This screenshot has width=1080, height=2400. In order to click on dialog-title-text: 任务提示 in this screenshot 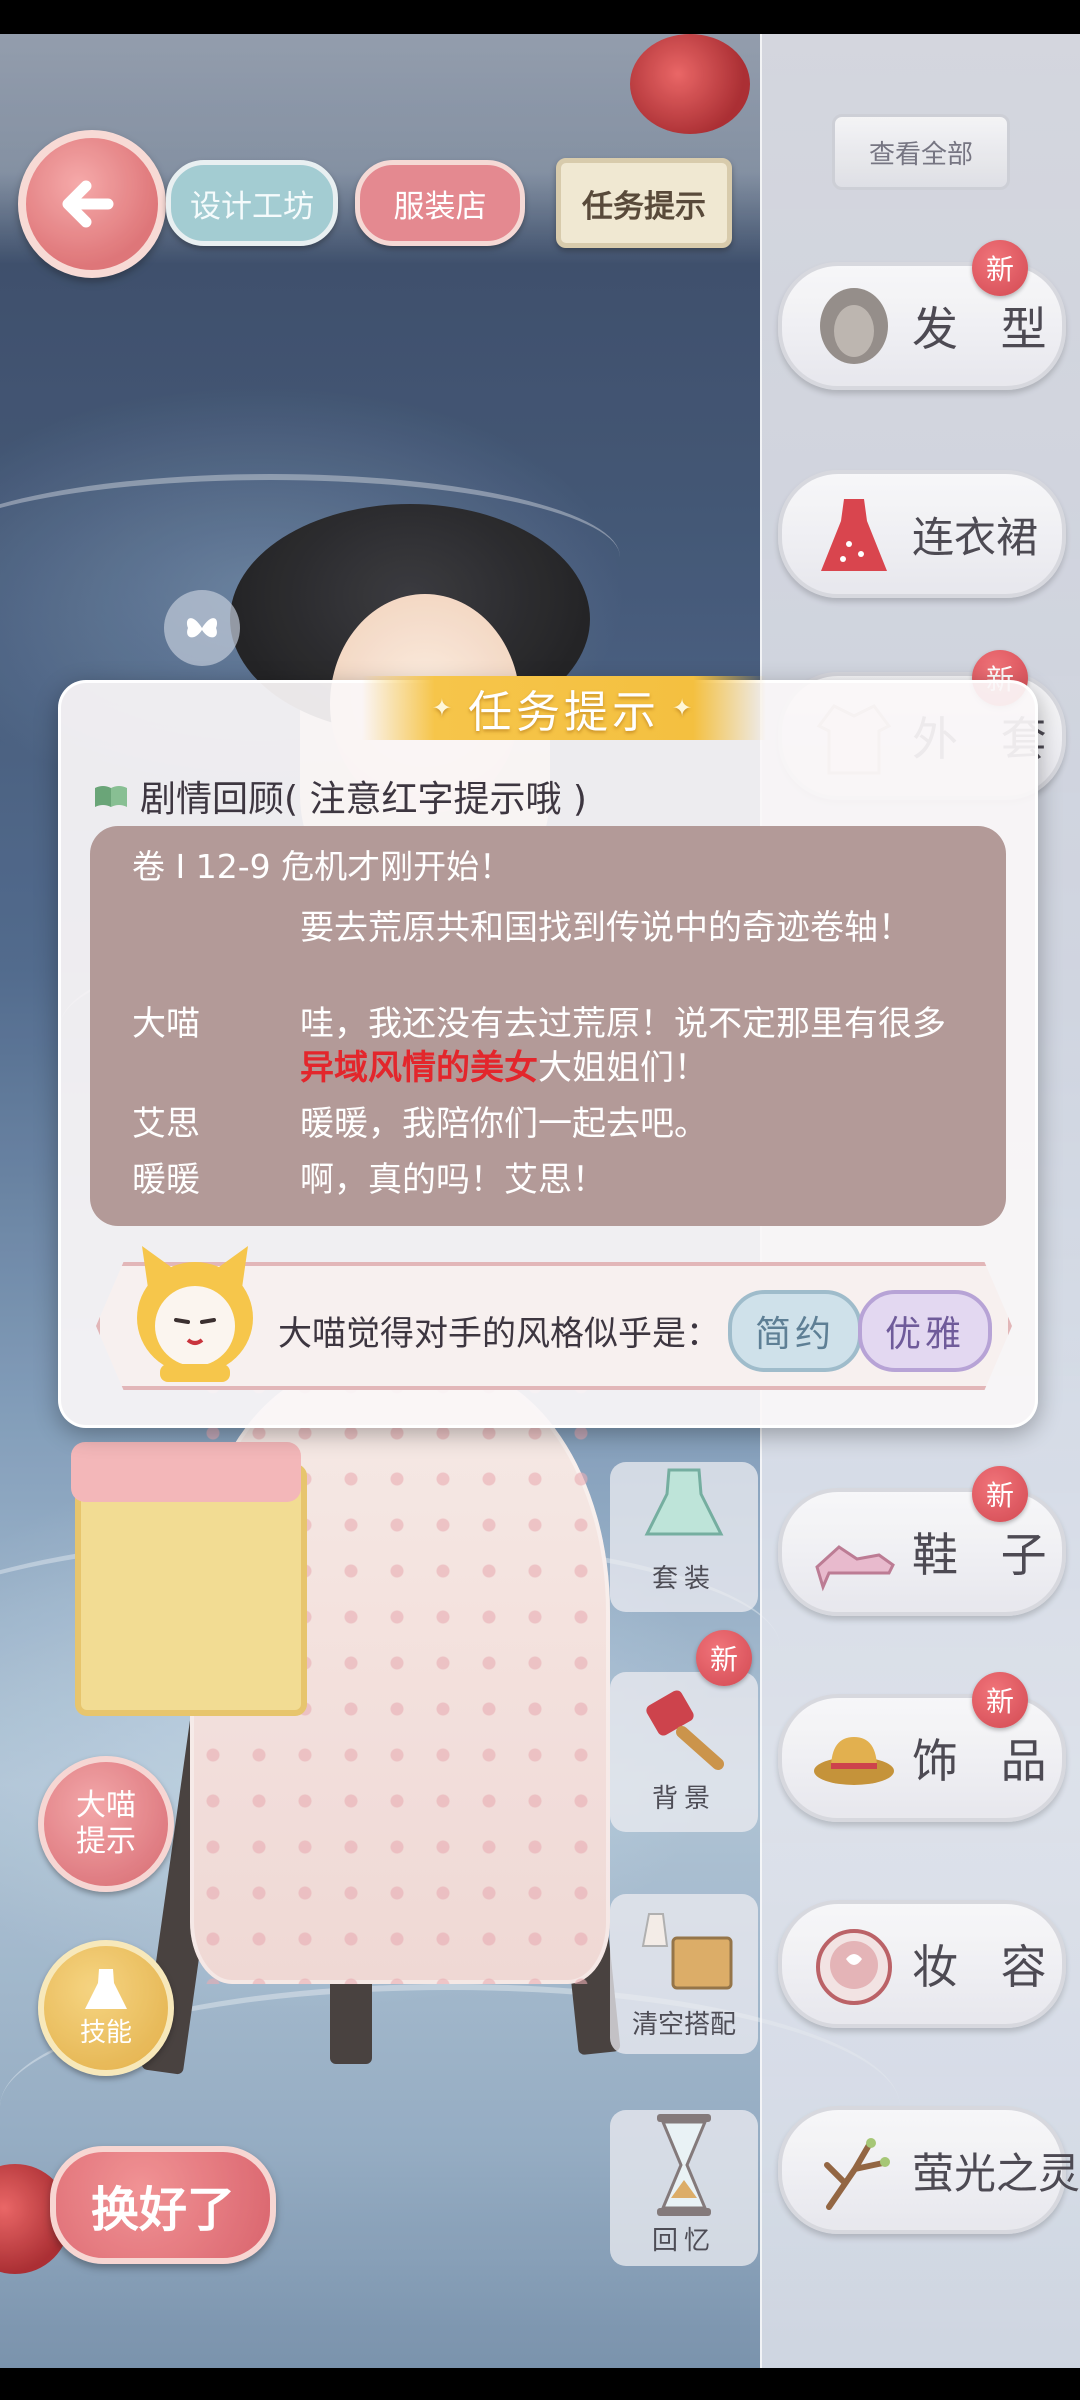, I will do `click(564, 712)`.